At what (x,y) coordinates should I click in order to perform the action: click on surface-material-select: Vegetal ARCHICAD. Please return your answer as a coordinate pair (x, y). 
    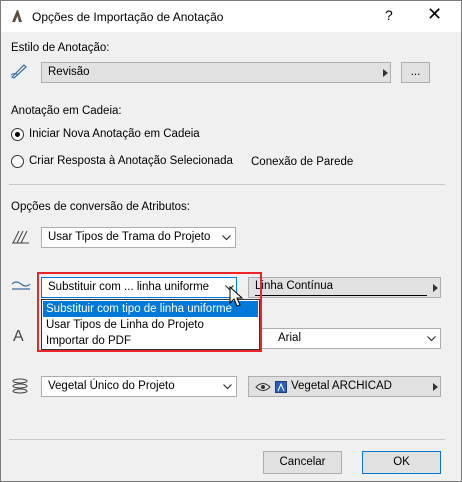
    Looking at the image, I should click on (344, 386).